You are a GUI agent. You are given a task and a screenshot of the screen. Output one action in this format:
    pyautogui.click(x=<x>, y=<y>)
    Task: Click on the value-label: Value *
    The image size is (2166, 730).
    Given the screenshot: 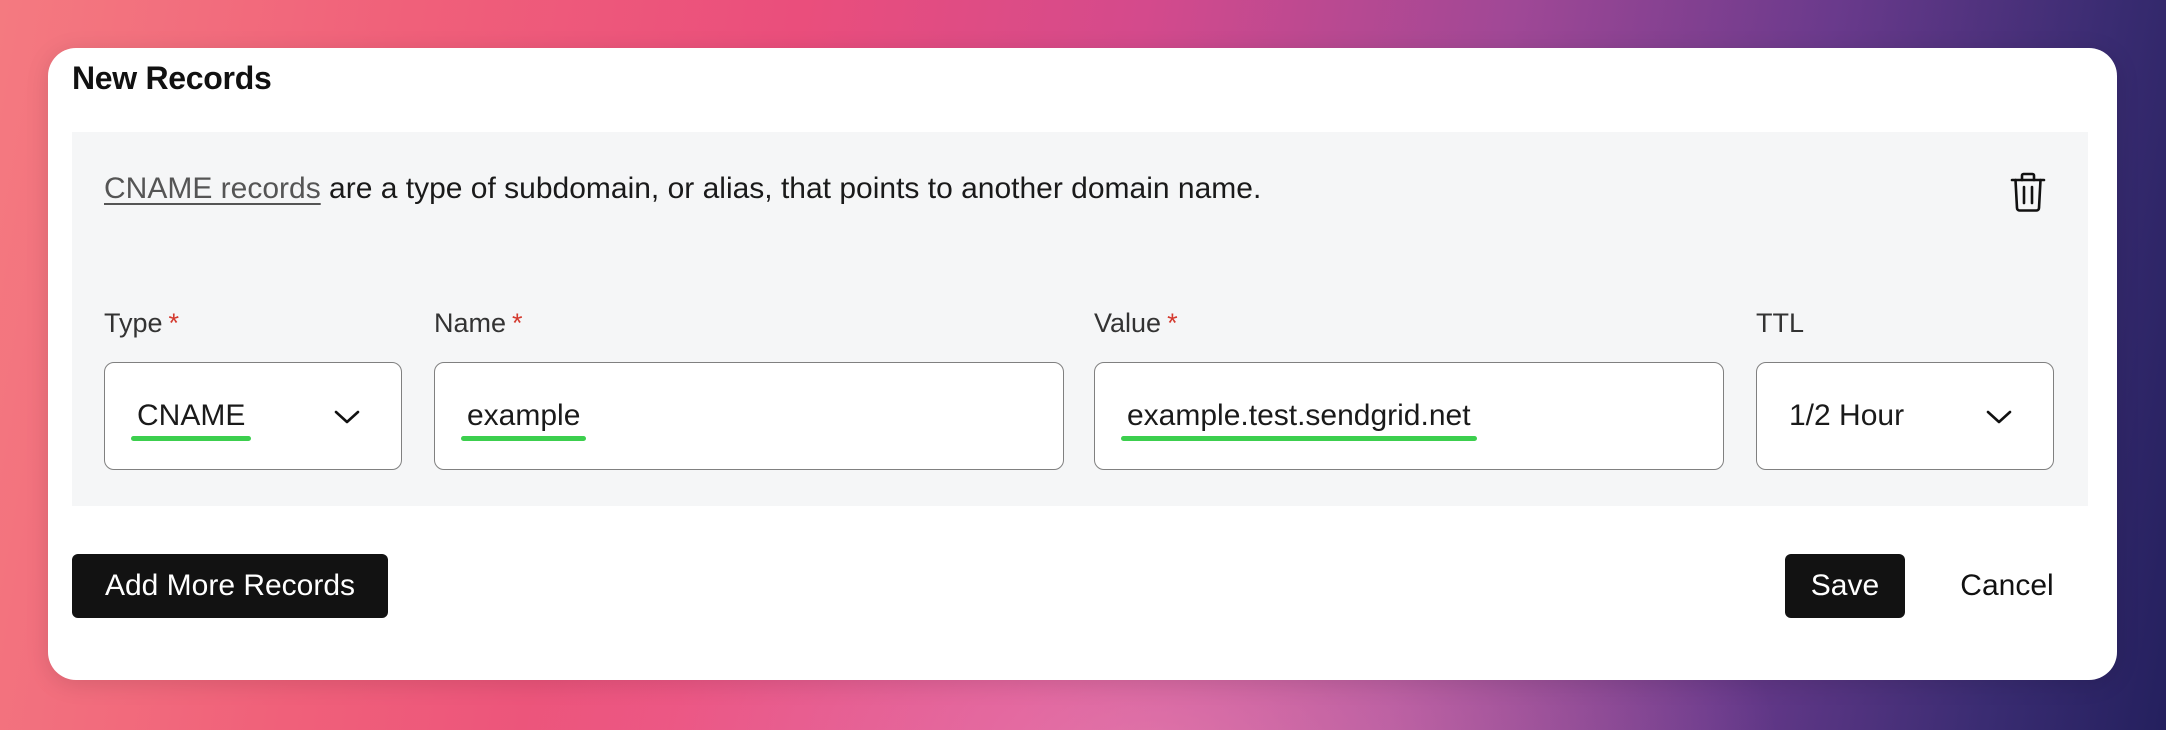 What is the action you would take?
    pyautogui.click(x=1136, y=323)
    